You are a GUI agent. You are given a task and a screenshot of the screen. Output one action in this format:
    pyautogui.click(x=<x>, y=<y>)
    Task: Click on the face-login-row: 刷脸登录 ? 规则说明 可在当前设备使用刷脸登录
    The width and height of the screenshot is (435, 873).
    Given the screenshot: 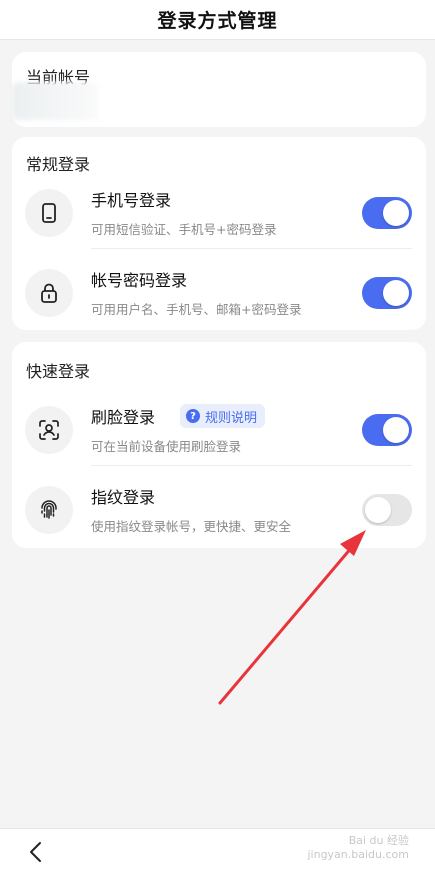 What is the action you would take?
    pyautogui.click(x=219, y=429)
    